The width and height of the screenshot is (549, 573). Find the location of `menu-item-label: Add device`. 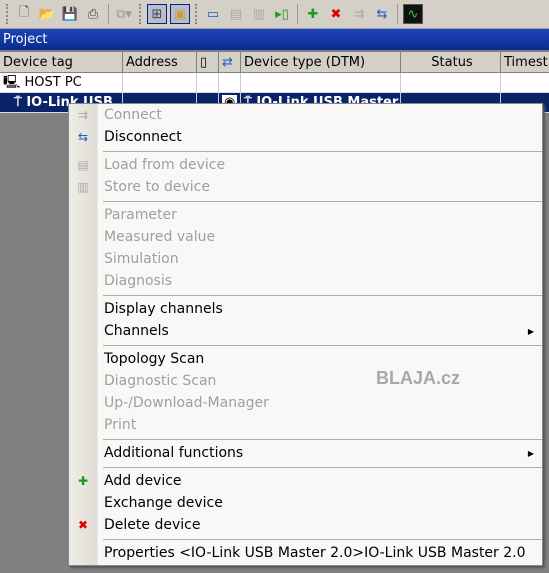

menu-item-label: Add device is located at coordinates (143, 481).